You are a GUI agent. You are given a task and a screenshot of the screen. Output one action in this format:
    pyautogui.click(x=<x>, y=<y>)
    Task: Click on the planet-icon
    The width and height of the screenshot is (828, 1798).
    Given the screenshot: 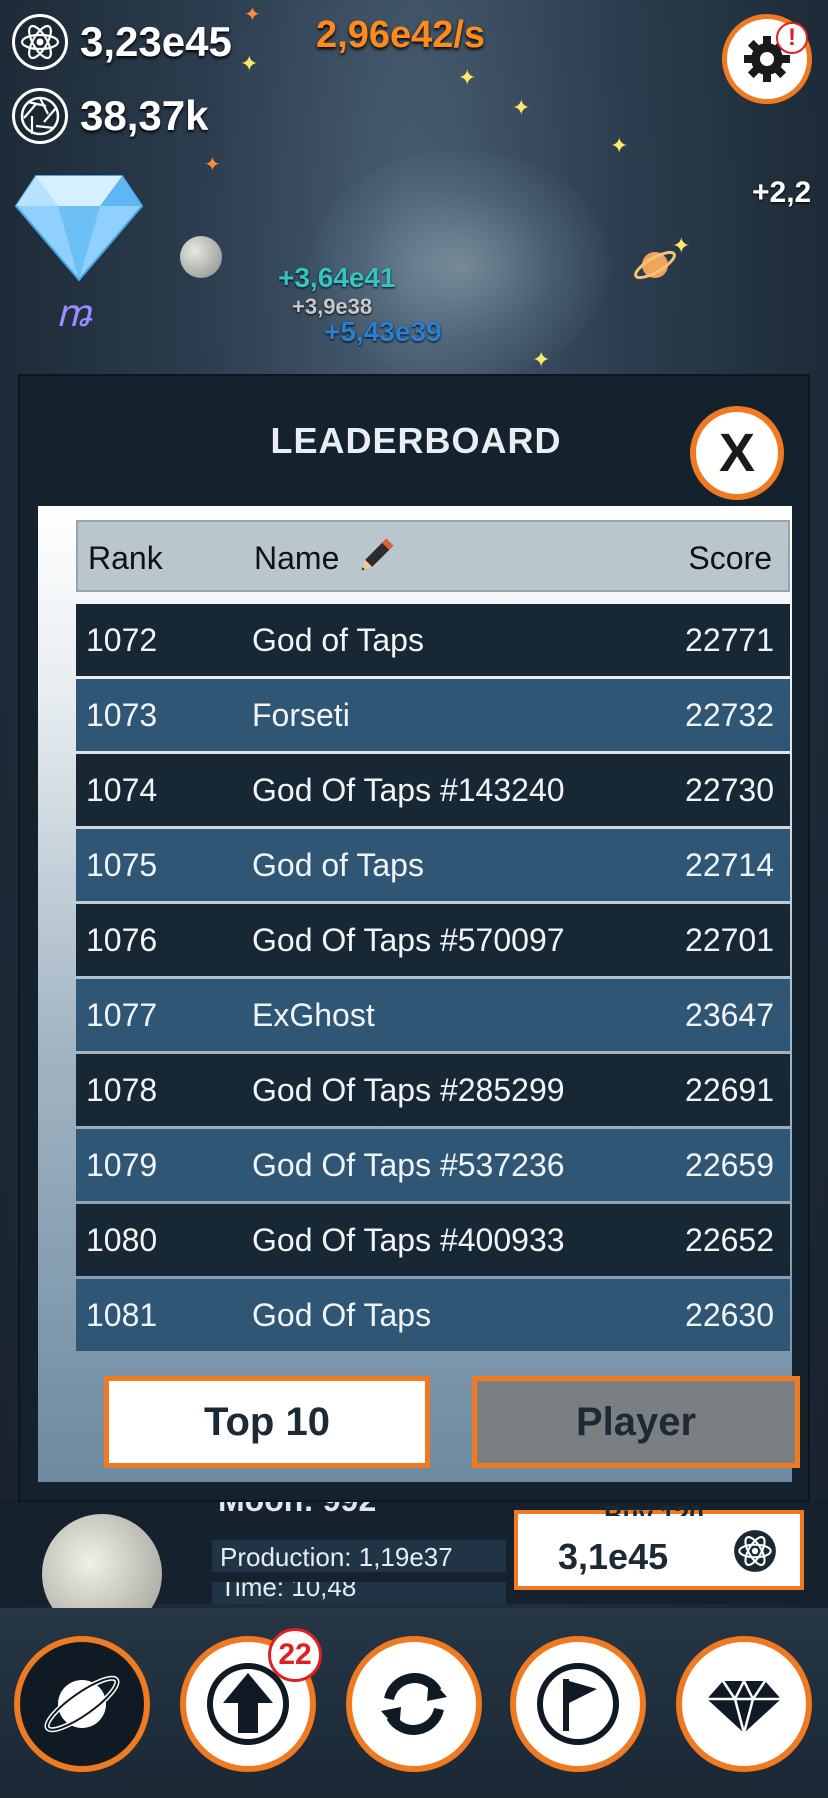 What is the action you would take?
    pyautogui.click(x=82, y=1704)
    